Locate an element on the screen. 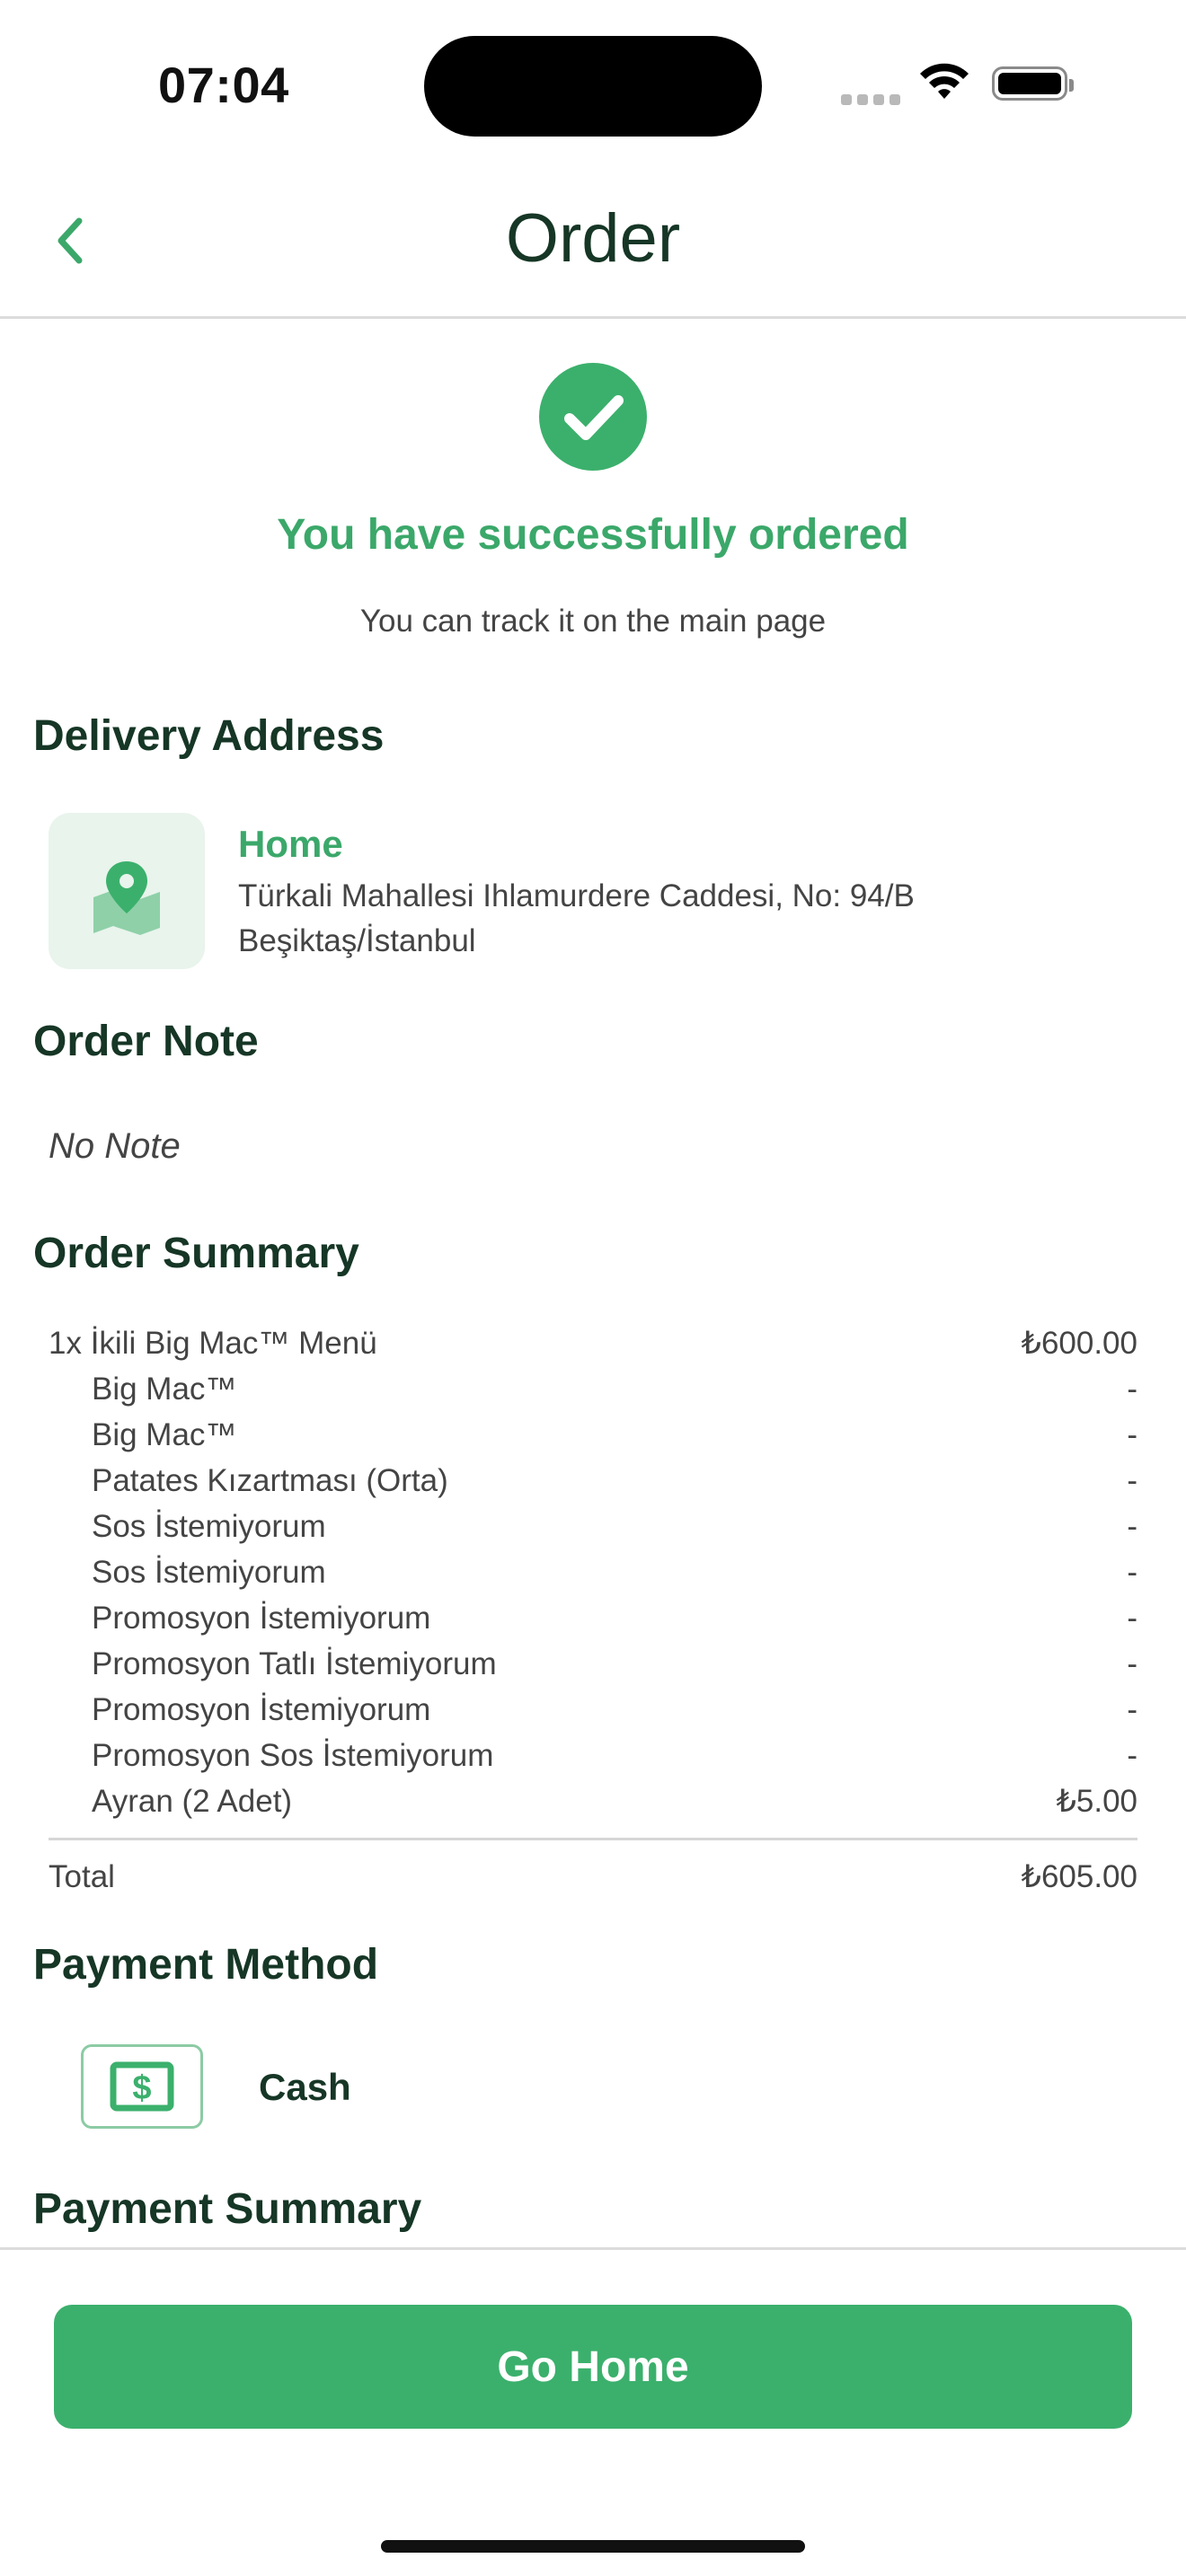 The width and height of the screenshot is (1186, 2576). address-line-2: Beşiktaş/İstanbul is located at coordinates (357, 940).